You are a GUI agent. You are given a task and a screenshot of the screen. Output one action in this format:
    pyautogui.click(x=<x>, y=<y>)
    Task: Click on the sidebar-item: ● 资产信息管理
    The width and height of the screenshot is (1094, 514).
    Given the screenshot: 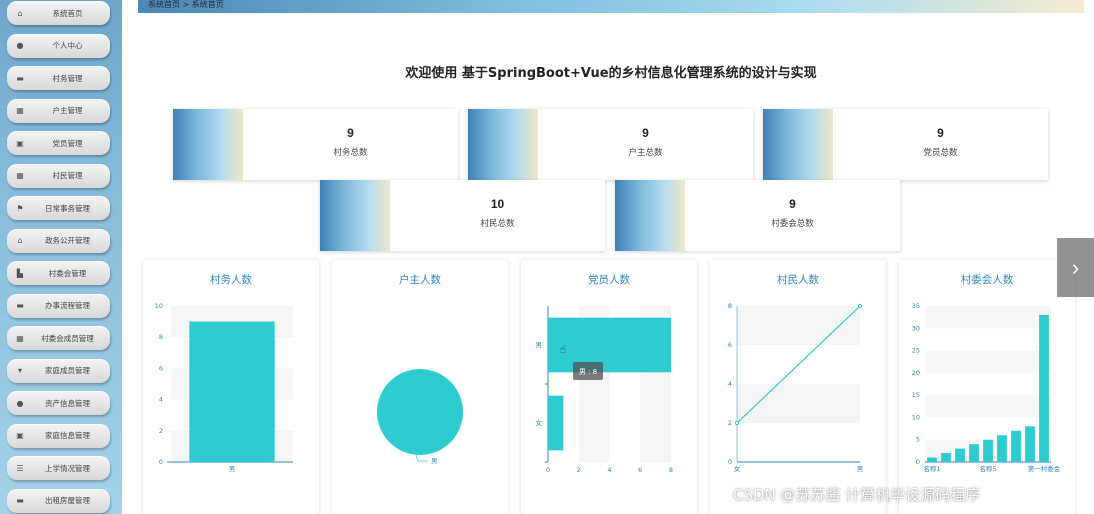 What is the action you would take?
    pyautogui.click(x=58, y=403)
    